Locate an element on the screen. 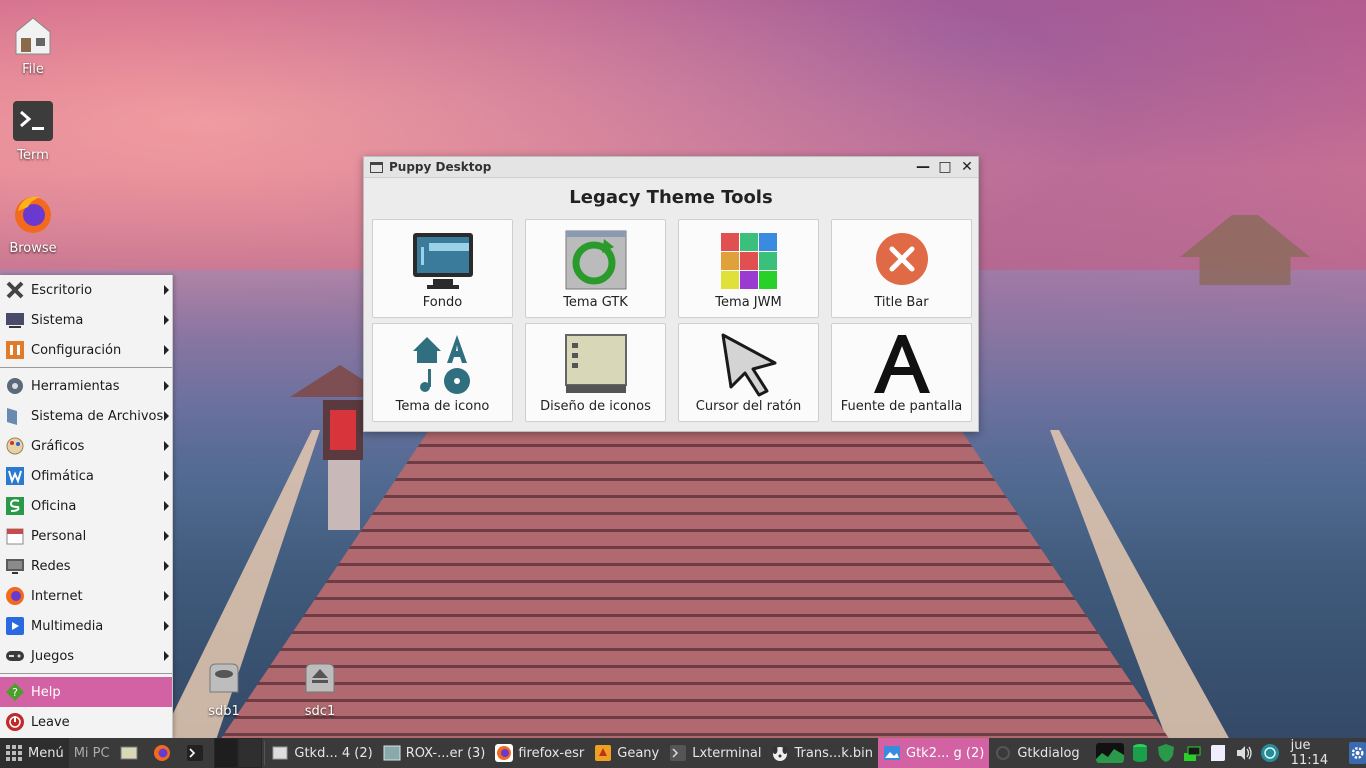  desktop-icon-label: Term is located at coordinates (33, 155).